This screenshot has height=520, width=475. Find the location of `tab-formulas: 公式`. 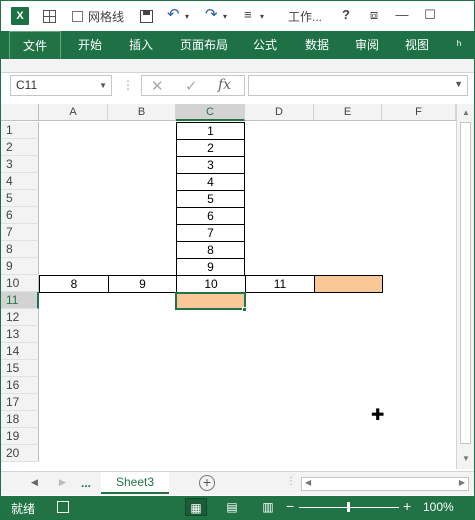

tab-formulas: 公式 is located at coordinates (265, 45).